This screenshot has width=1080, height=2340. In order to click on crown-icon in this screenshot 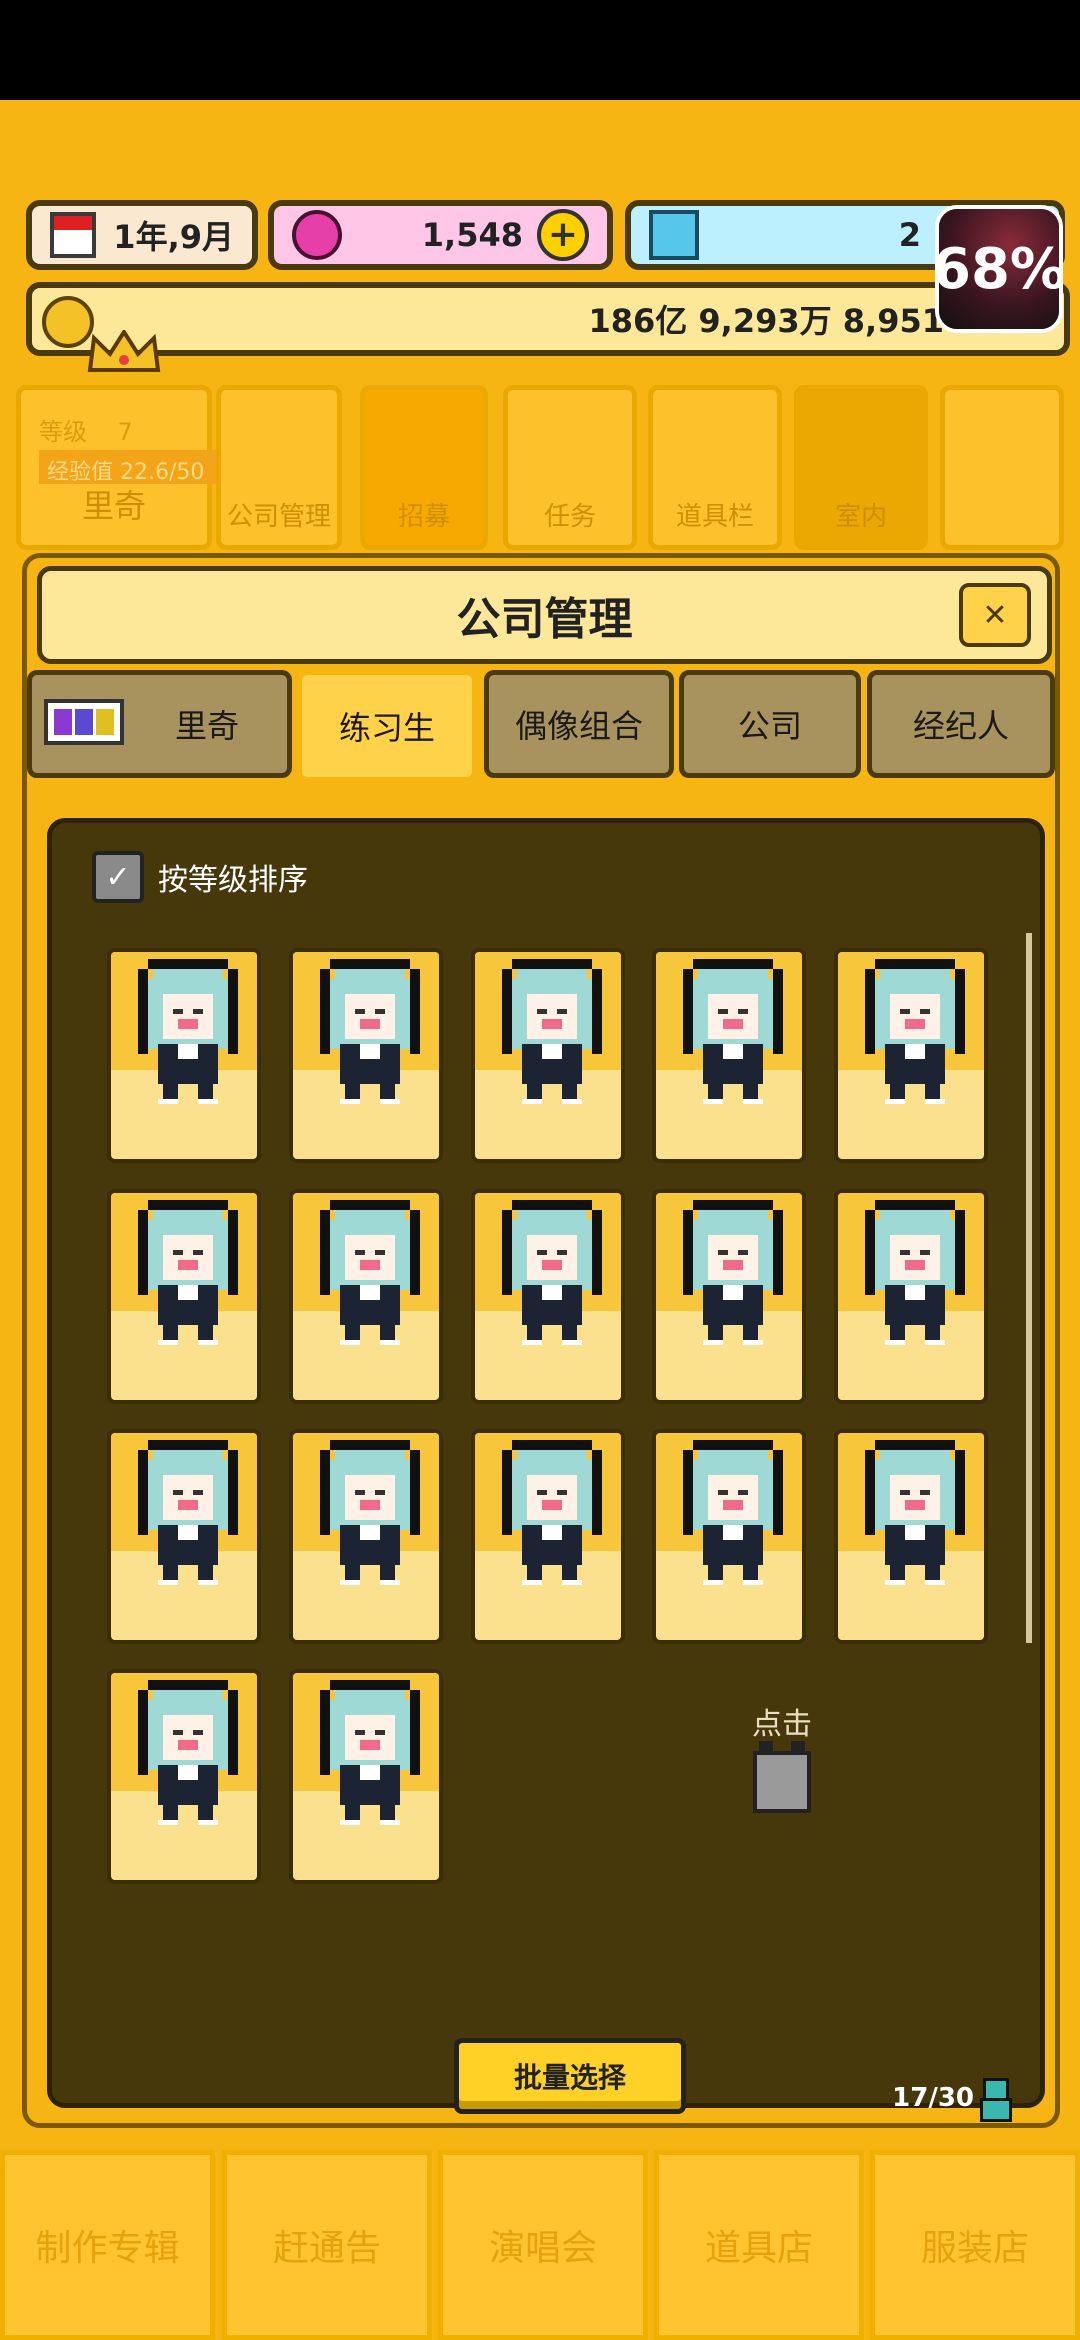, I will do `click(124, 351)`.